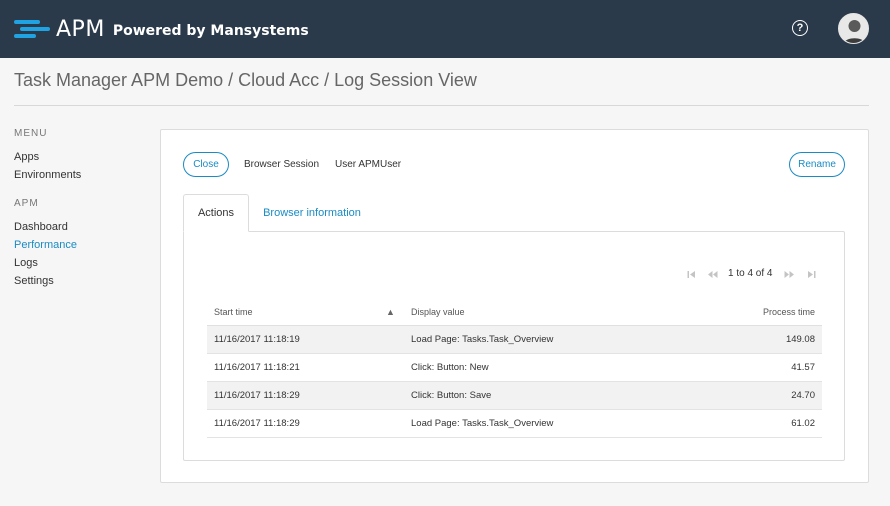 The width and height of the screenshot is (890, 506). I want to click on sidebar-item-environments: Environments, so click(79, 175).